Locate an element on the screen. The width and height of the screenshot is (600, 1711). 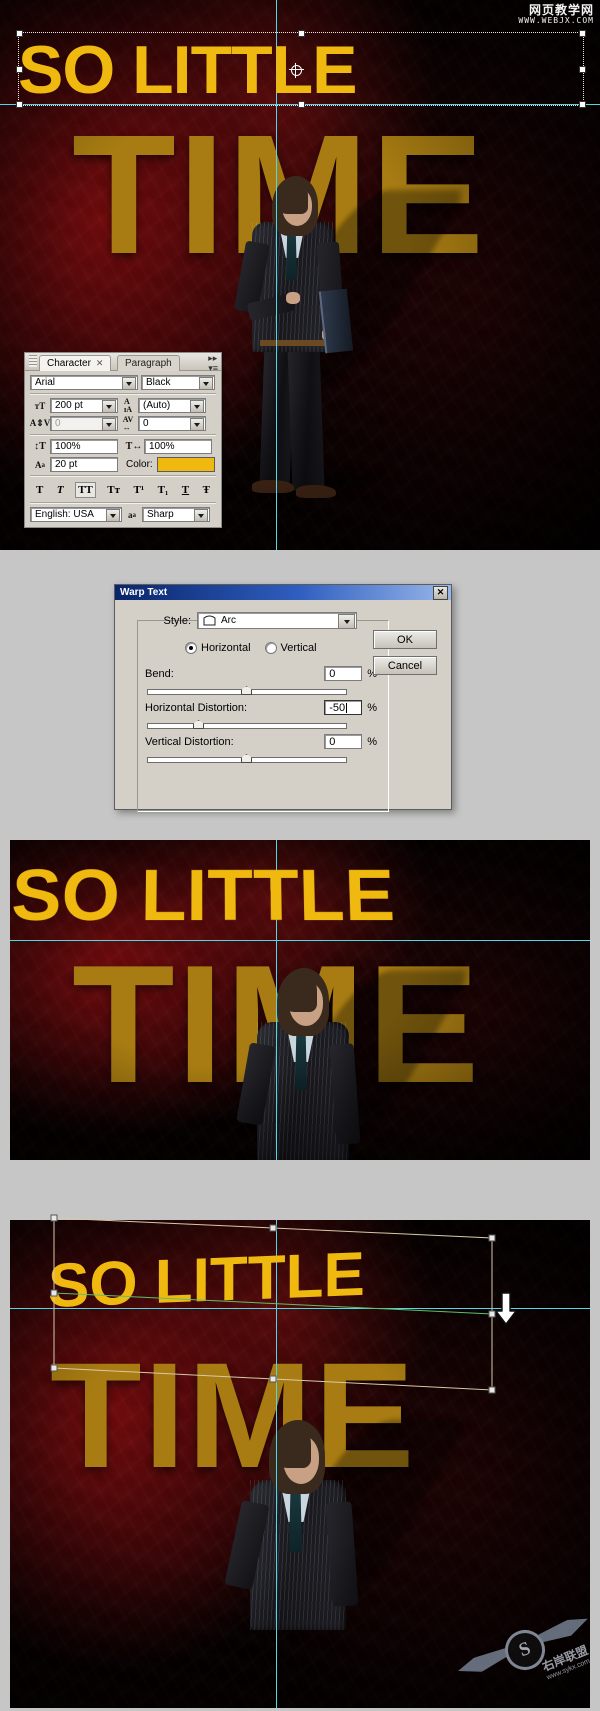
font-size-input: 200 pt is located at coordinates (84, 405).